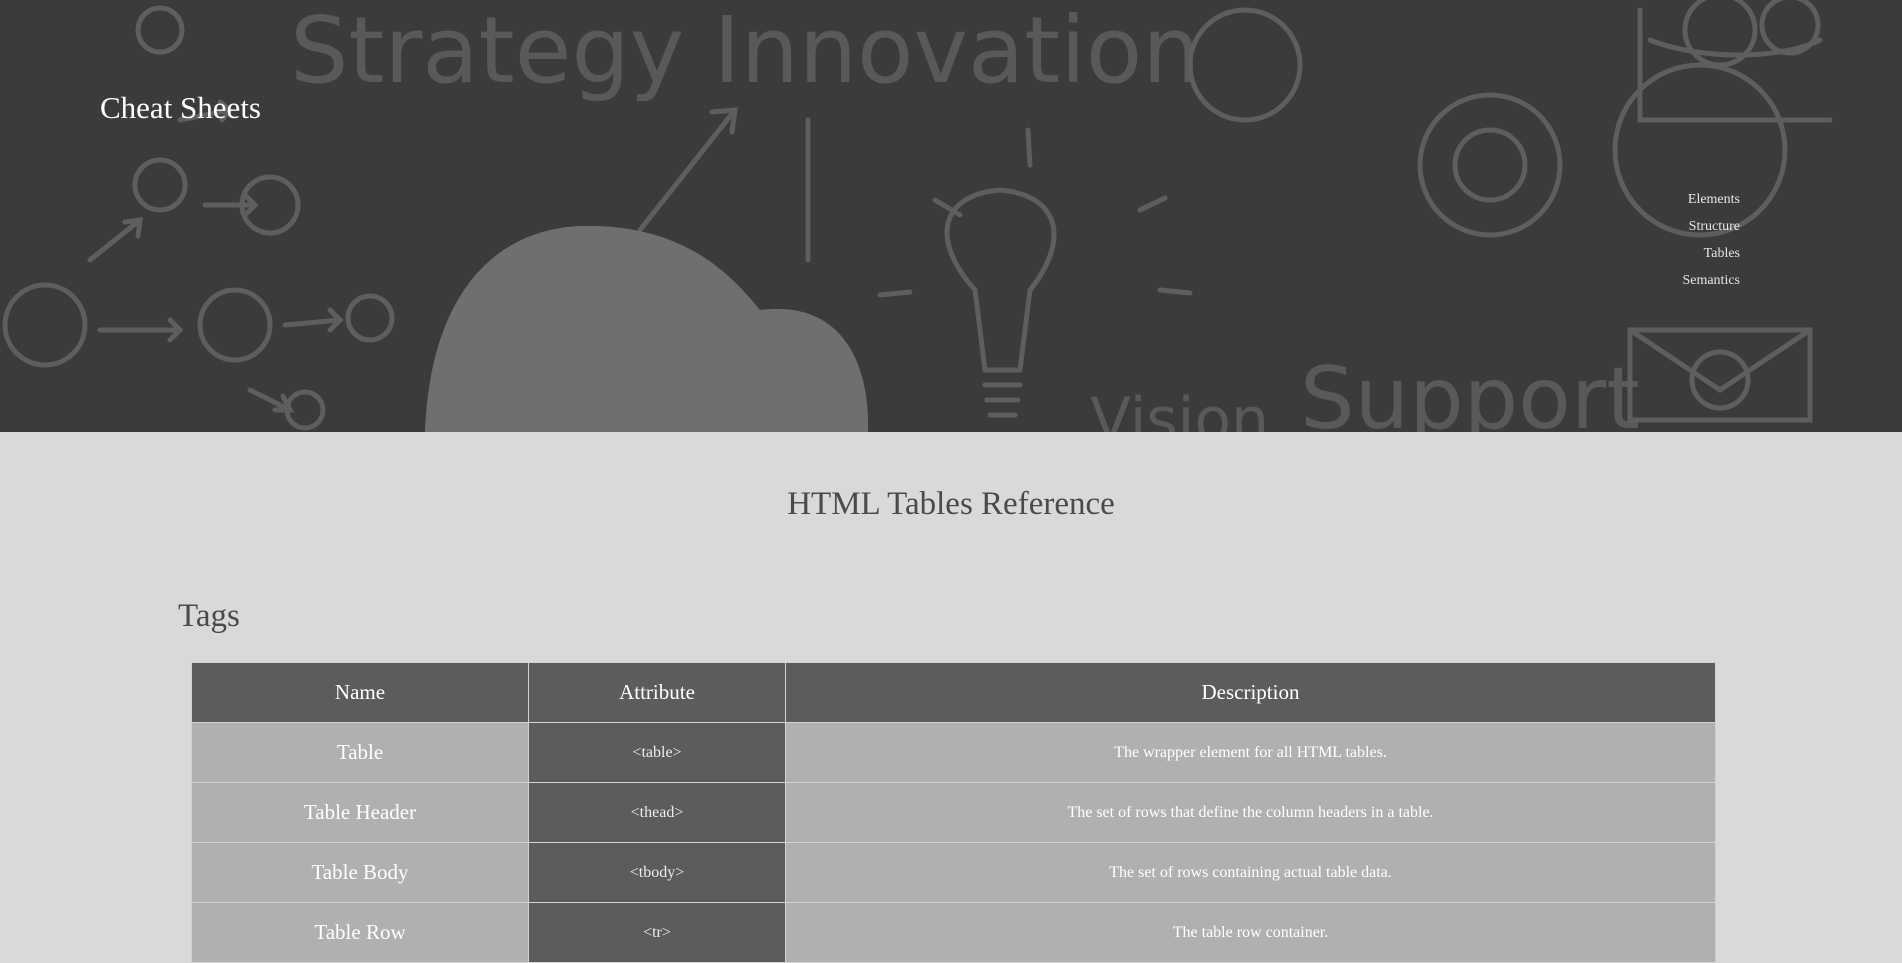 Image resolution: width=1902 pixels, height=963 pixels. I want to click on cell-description: The wrapper element for all HTML tables., so click(1250, 752).